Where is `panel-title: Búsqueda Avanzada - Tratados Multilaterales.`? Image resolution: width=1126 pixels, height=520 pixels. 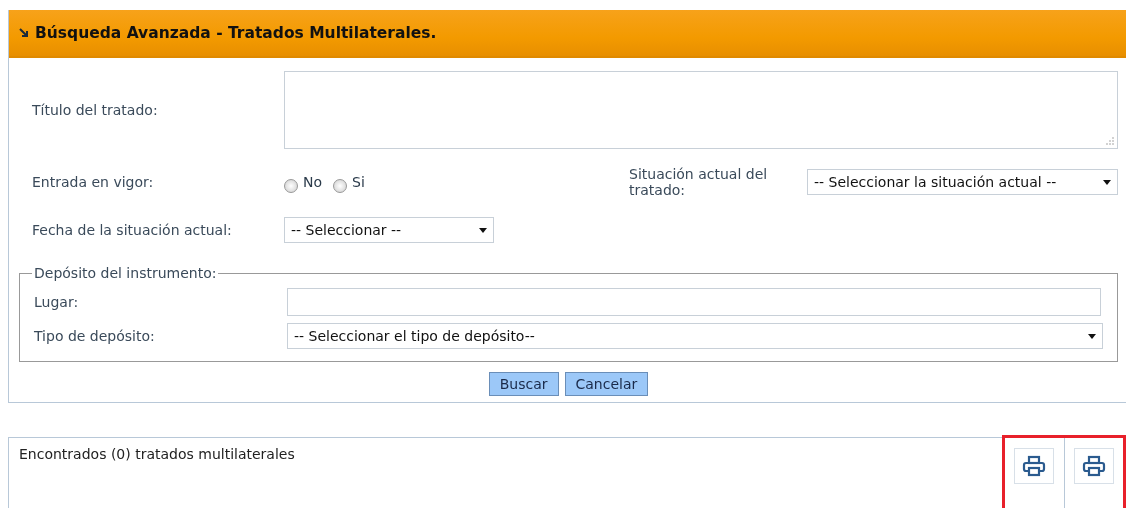
panel-title: Búsqueda Avanzada - Tratados Multilaterales. is located at coordinates (236, 33).